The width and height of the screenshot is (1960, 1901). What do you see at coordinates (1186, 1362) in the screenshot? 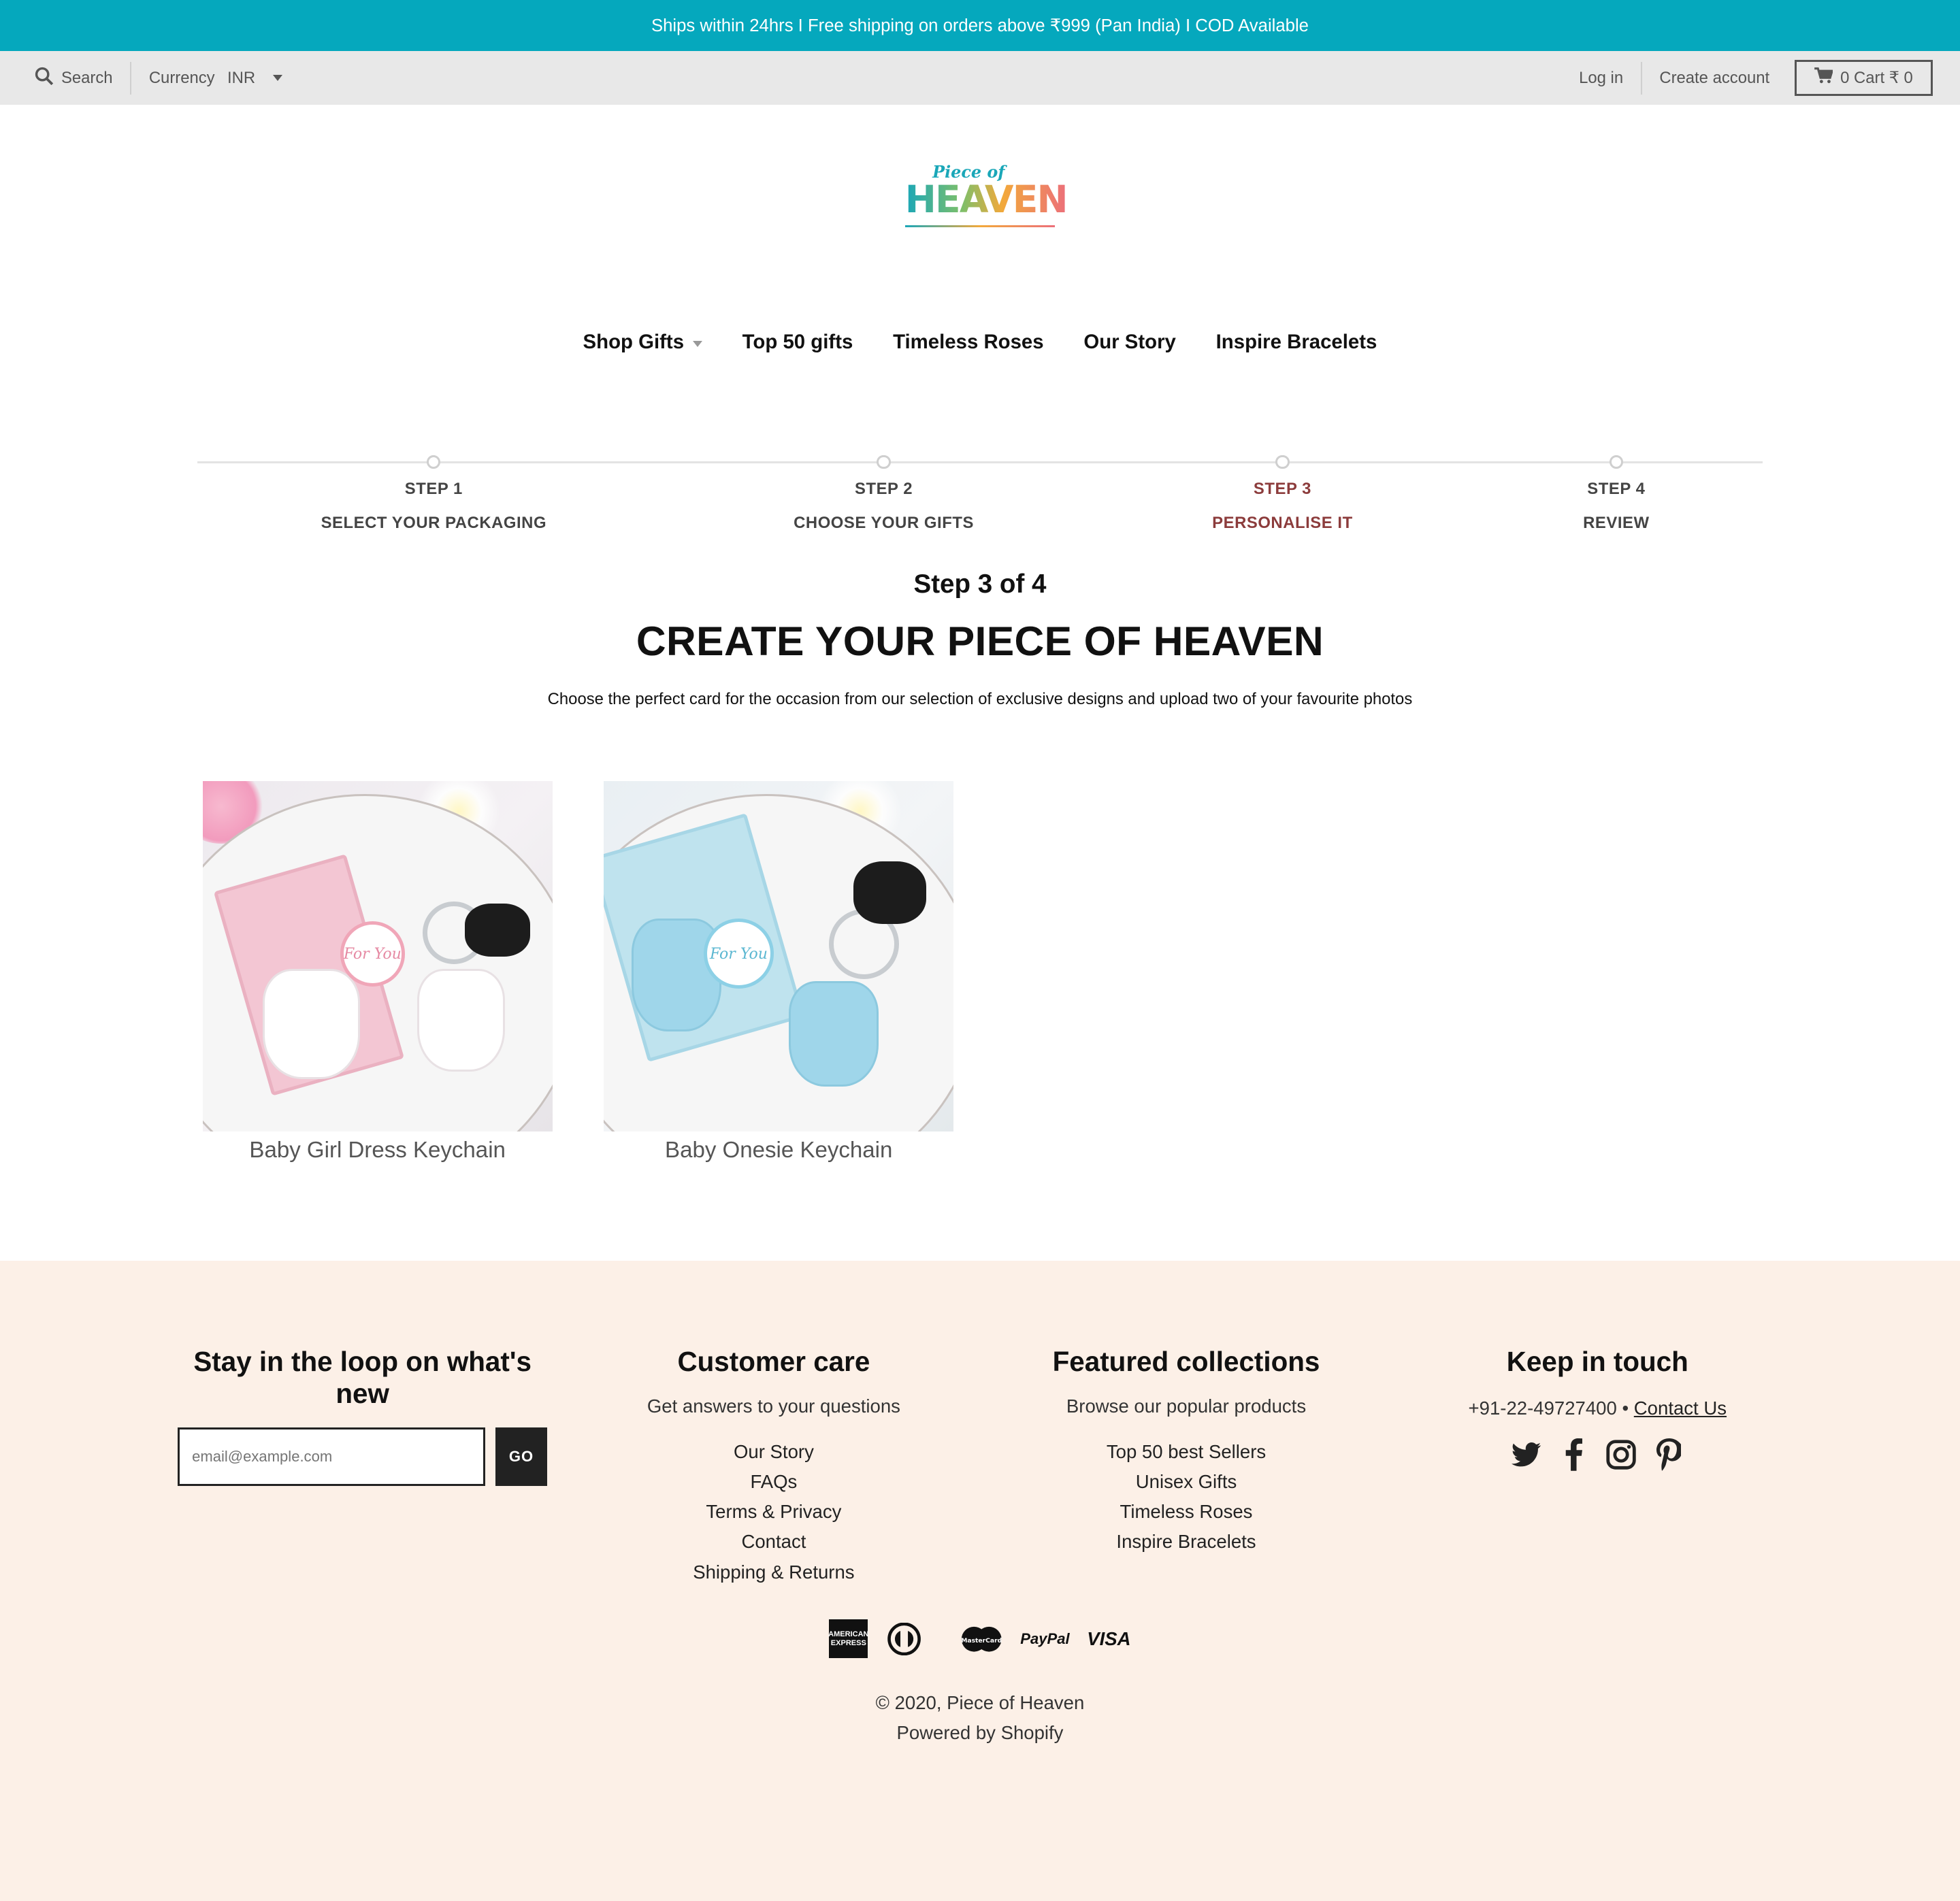
I see `featured-heading: Featured collections` at bounding box center [1186, 1362].